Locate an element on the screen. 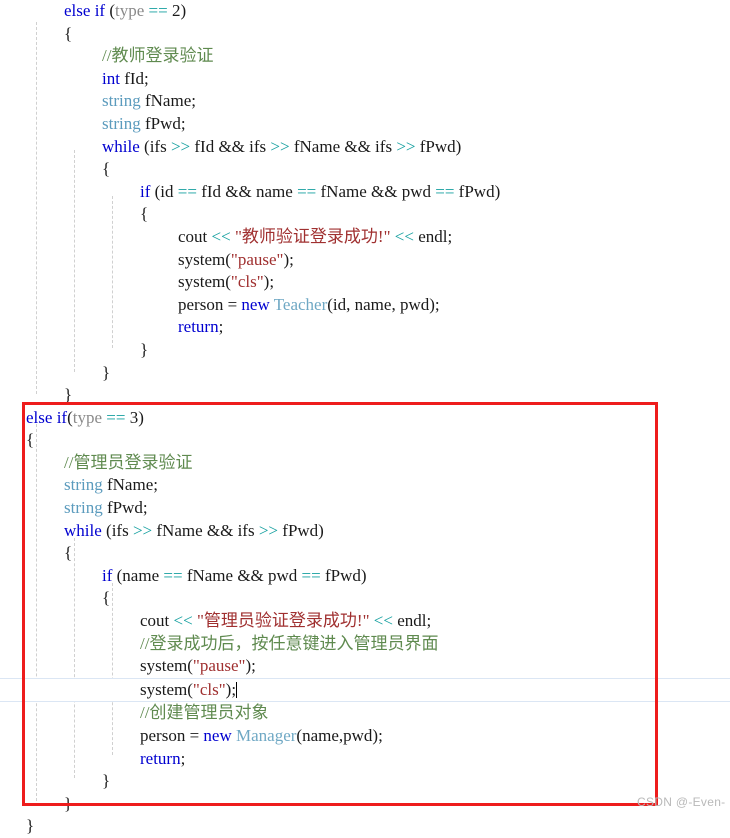  code-line: cout << "教师验证登录成功!" << endl; is located at coordinates (365, 237).